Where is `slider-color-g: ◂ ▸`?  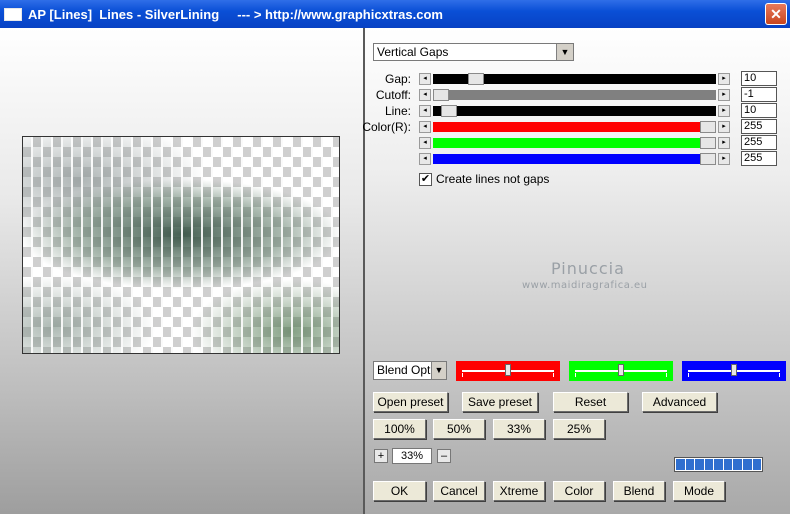
slider-color-g: ◂ ▸ is located at coordinates (574, 143).